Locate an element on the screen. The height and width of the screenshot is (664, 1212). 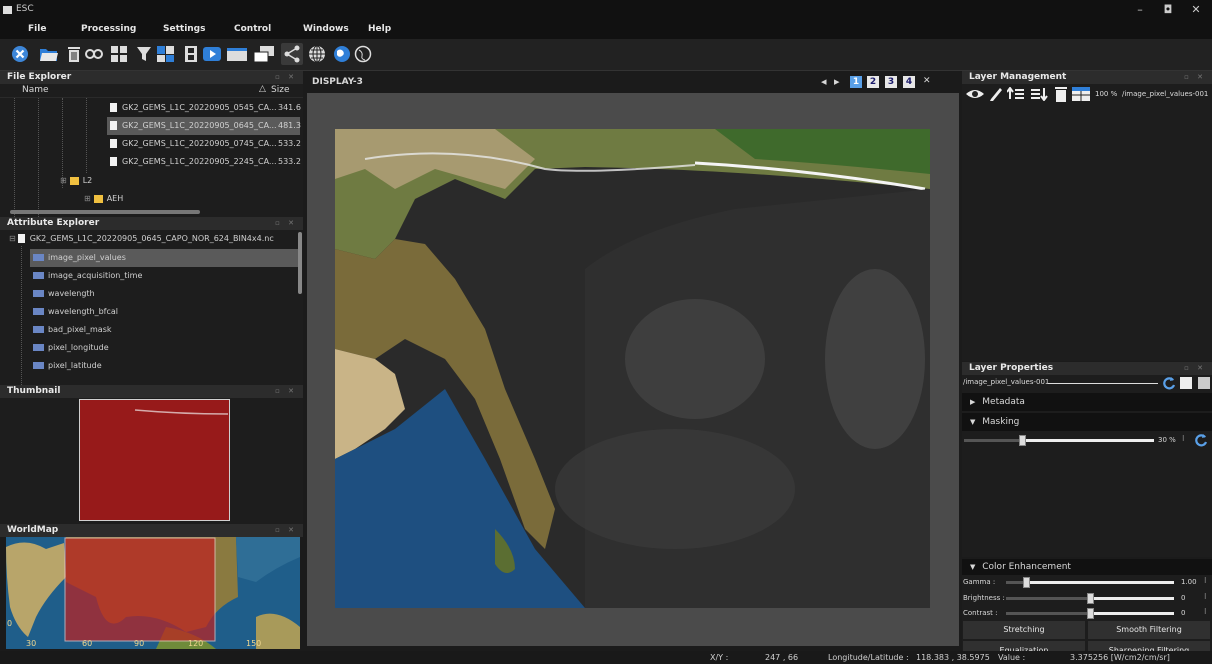
folder-row: ⊞ L2 is located at coordinates (76, 181).